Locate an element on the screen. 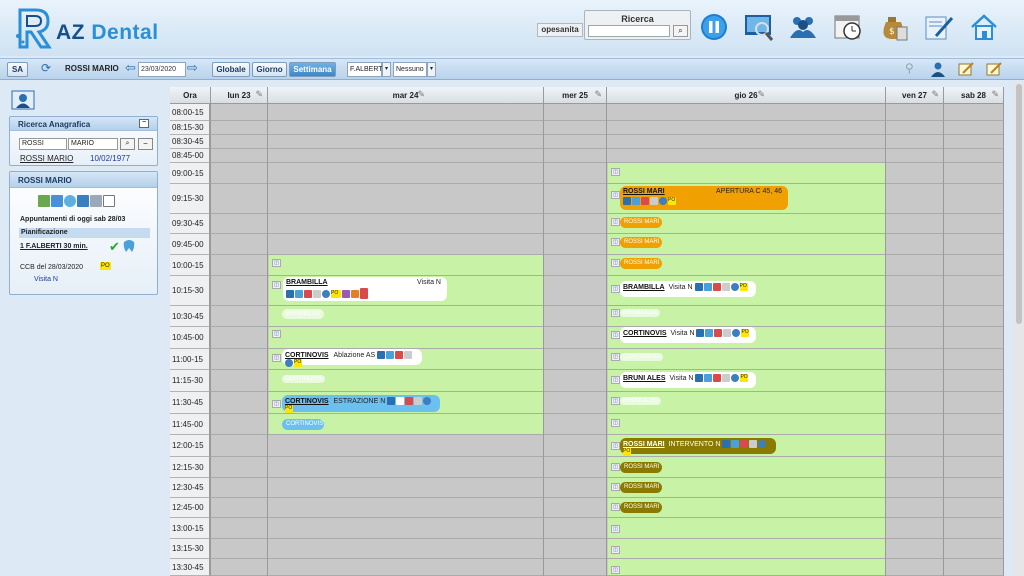  edit-note-icon is located at coordinates (966, 69).